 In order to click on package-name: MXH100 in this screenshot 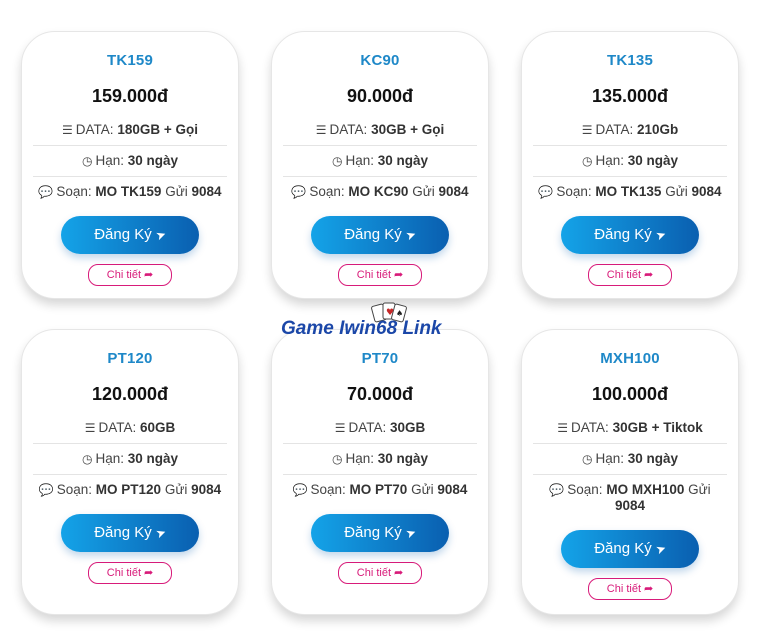, I will do `click(630, 358)`.